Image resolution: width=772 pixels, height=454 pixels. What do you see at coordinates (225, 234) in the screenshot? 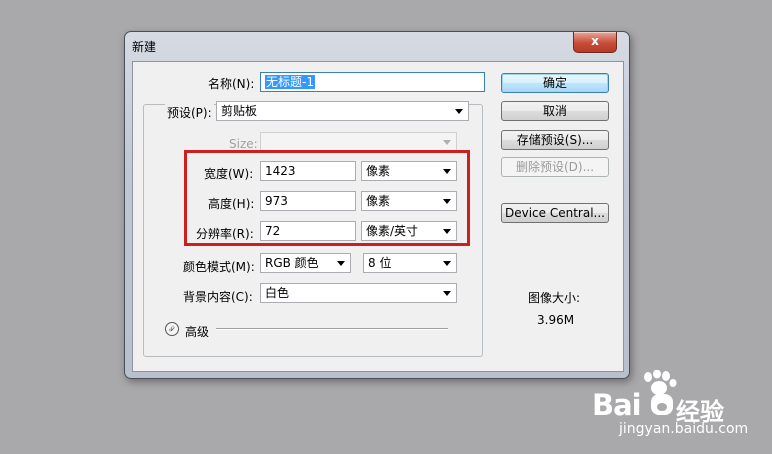
I see `resolution-label: 分辨率(R):` at bounding box center [225, 234].